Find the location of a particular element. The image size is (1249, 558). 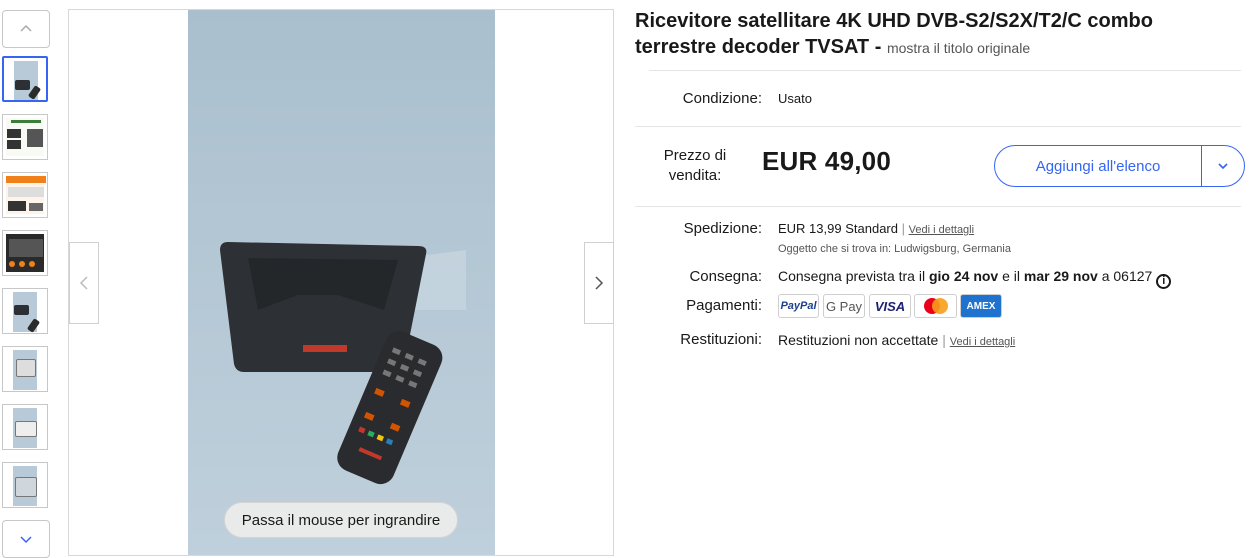

next-image-button is located at coordinates (599, 283).